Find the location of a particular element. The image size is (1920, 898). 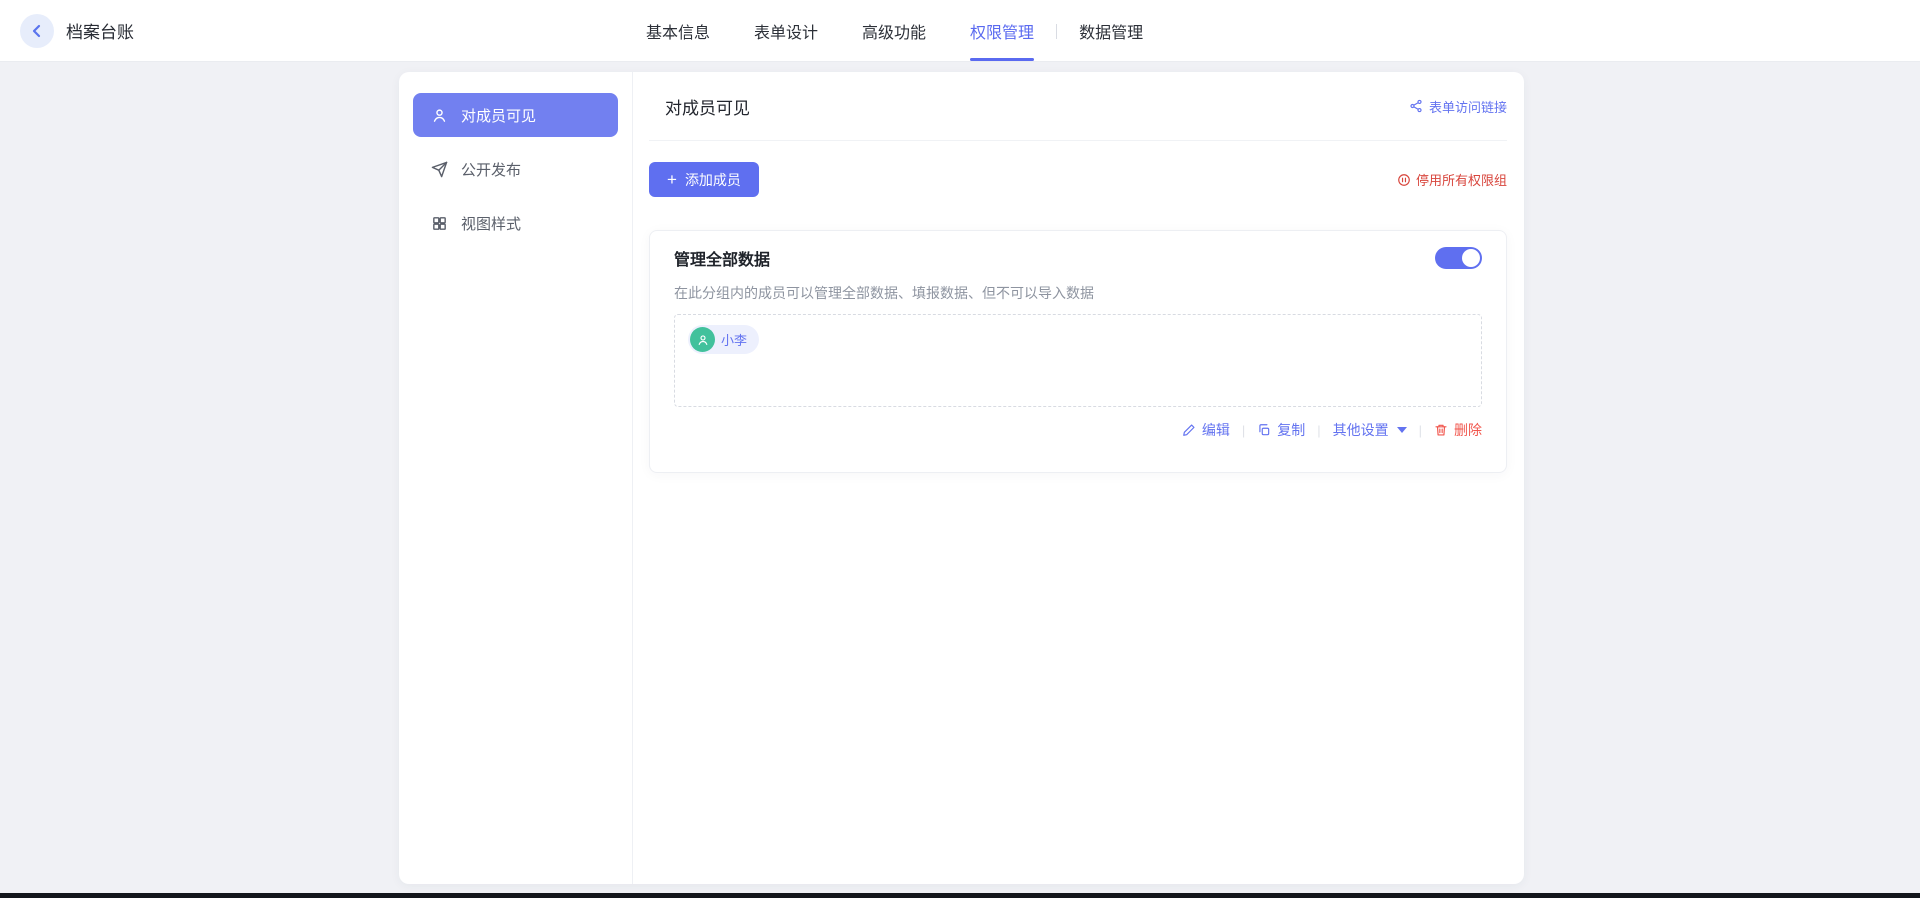

disable-all-permission-groups-button: 停用所有权限组 is located at coordinates (1452, 179).